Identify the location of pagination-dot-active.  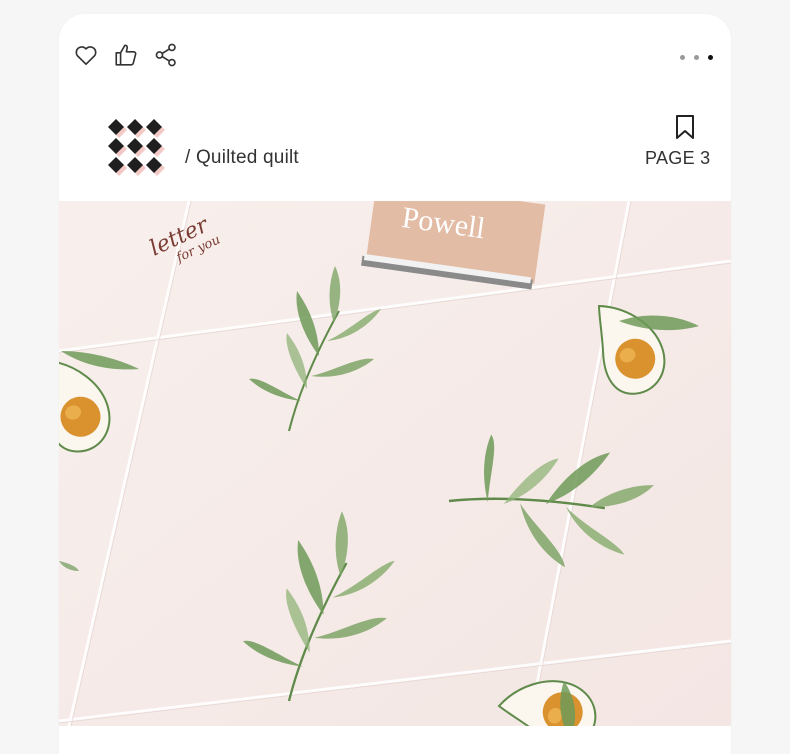
(710, 57).